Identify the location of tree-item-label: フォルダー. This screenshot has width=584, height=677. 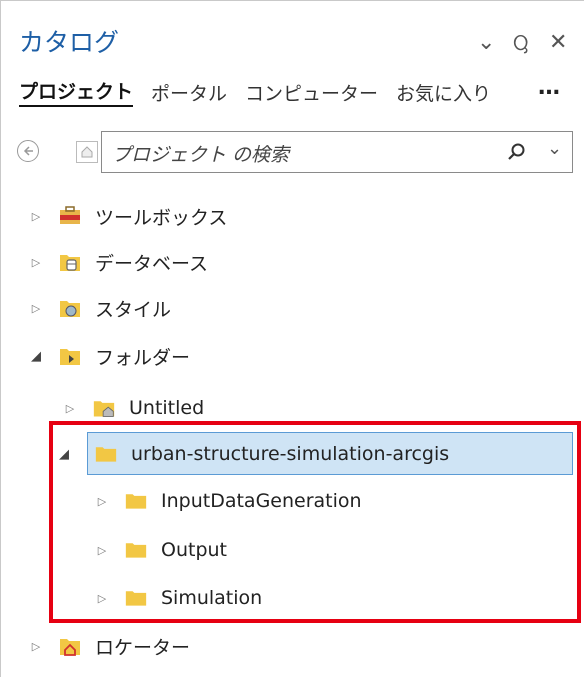
(143, 357).